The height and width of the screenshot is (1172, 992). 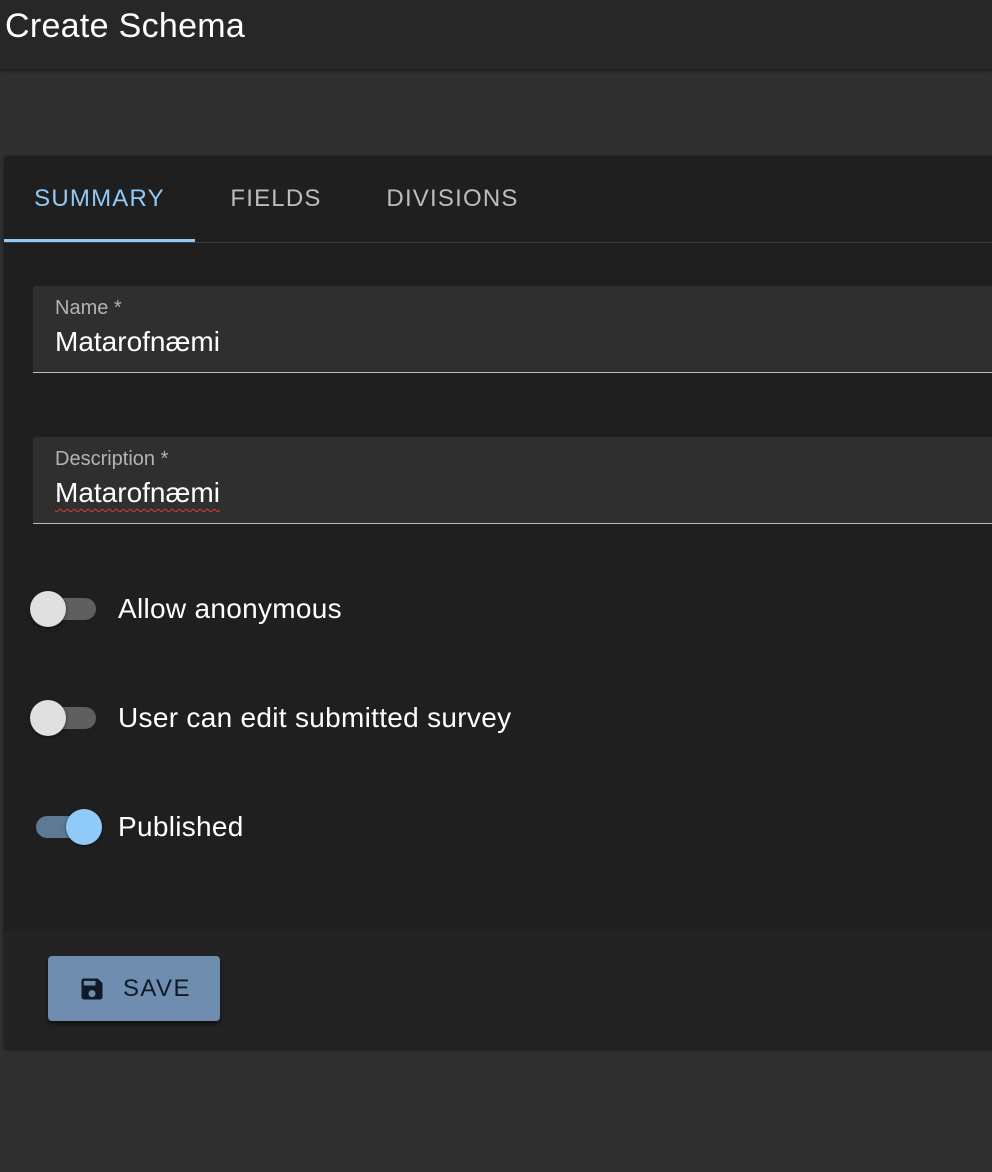 What do you see at coordinates (88, 308) in the screenshot?
I see `name-field-label: Name *` at bounding box center [88, 308].